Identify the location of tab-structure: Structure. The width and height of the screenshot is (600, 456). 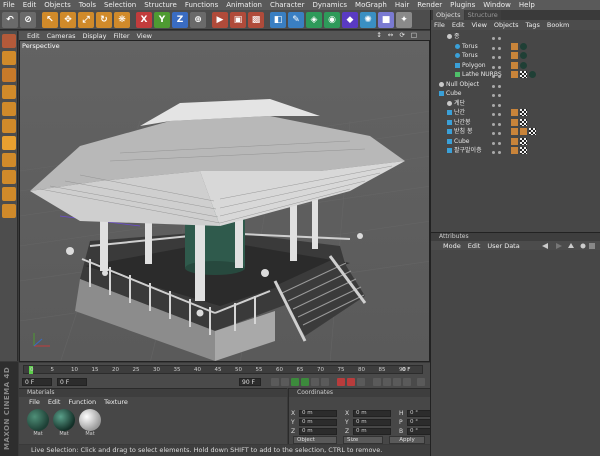
(482, 15).